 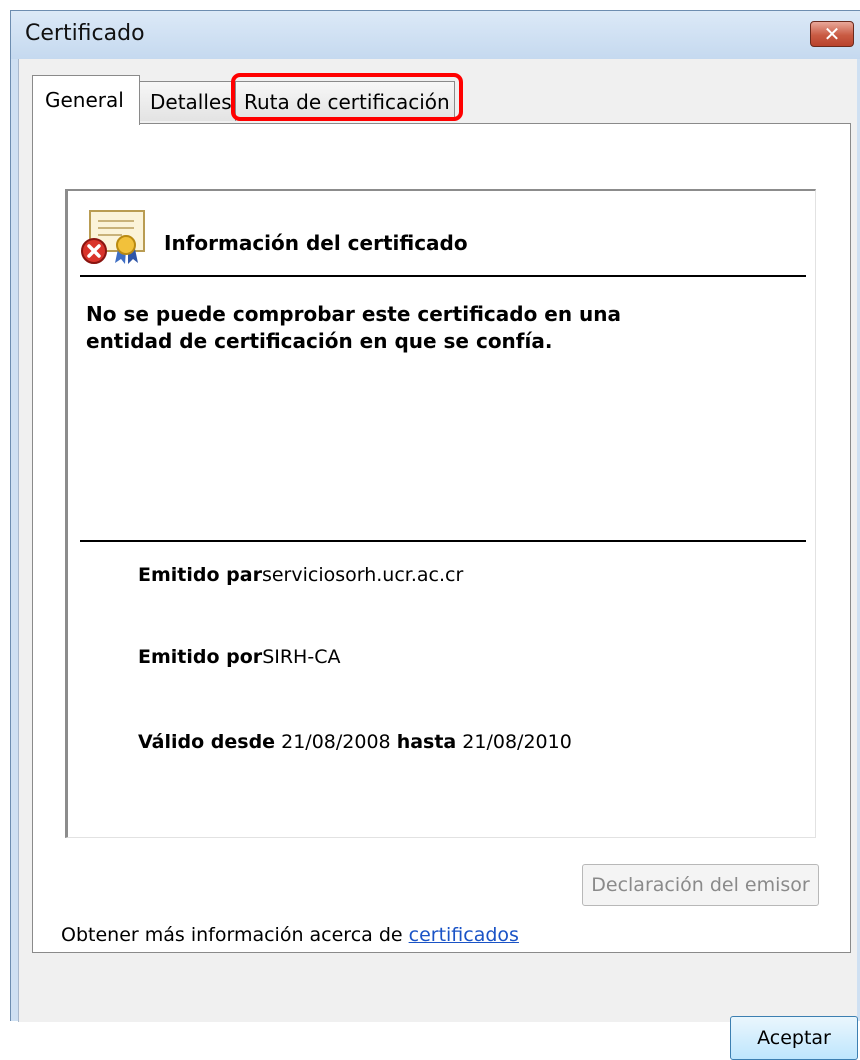 I want to click on issued-to-row: Emitido parserviciosorh.ucr.ac.cr, so click(x=300, y=575).